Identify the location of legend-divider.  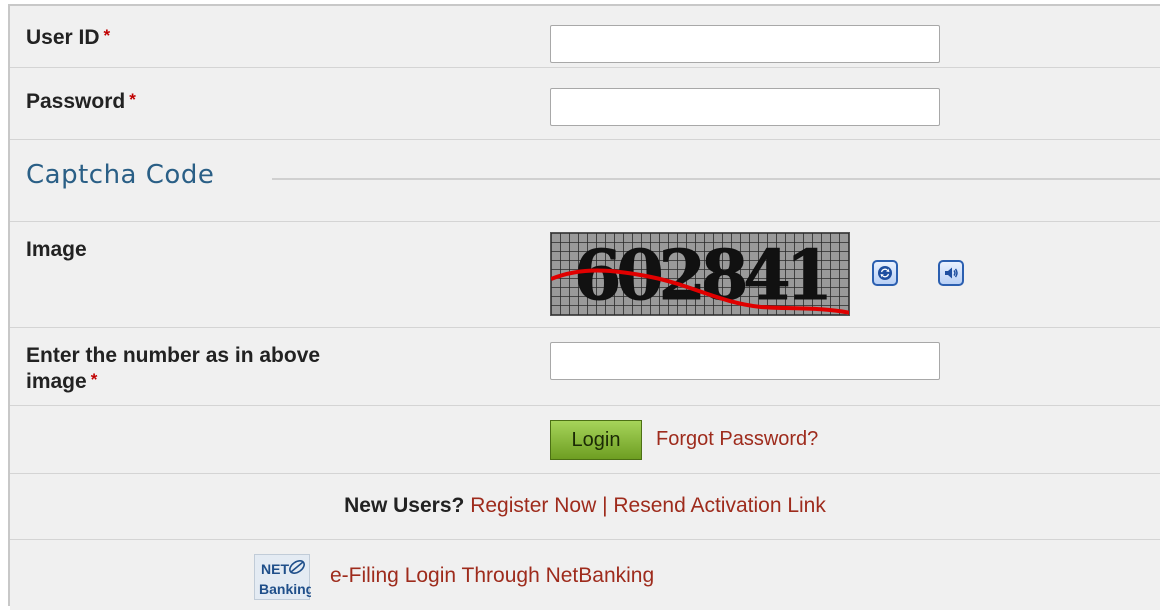
(716, 179).